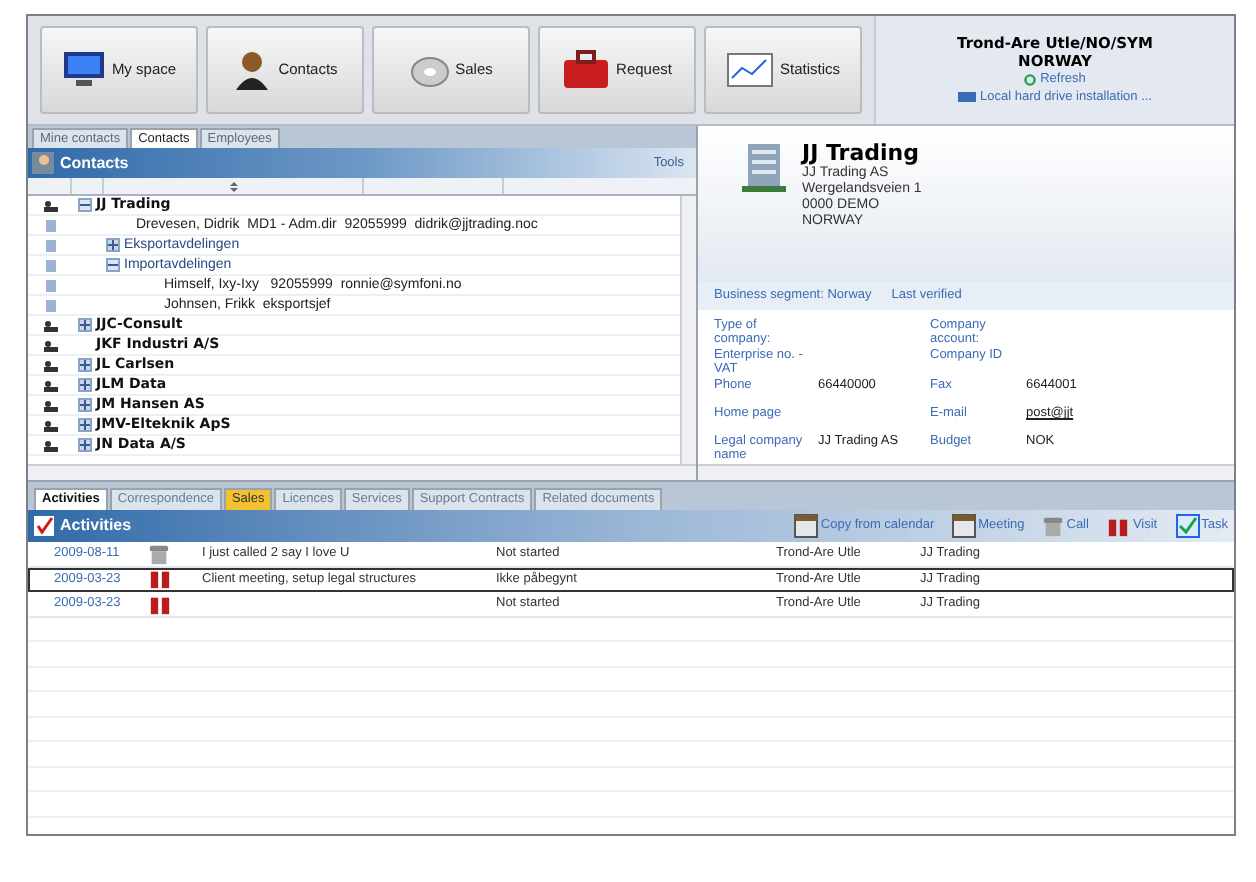 The height and width of the screenshot is (882, 1256). Describe the element at coordinates (967, 97) in the screenshot. I see `drive-icon` at that location.